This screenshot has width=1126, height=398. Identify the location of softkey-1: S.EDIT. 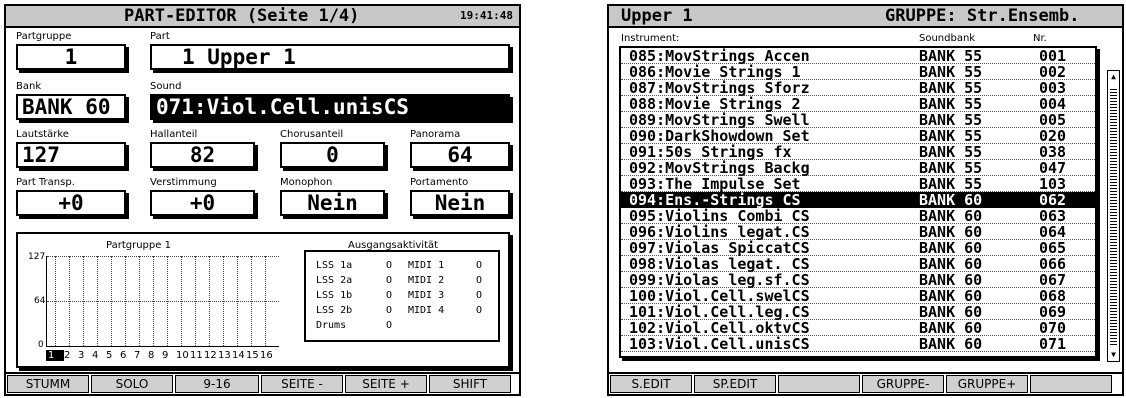
(651, 384).